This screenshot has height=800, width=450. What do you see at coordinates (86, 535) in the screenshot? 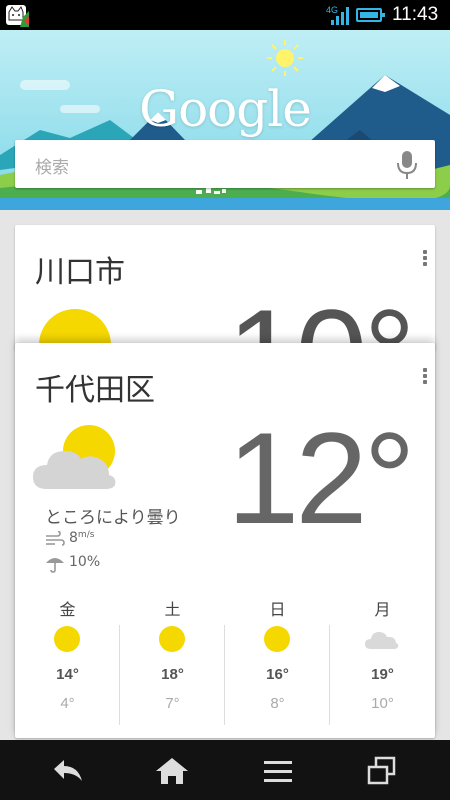
I see `wind-unit: m/s` at bounding box center [86, 535].